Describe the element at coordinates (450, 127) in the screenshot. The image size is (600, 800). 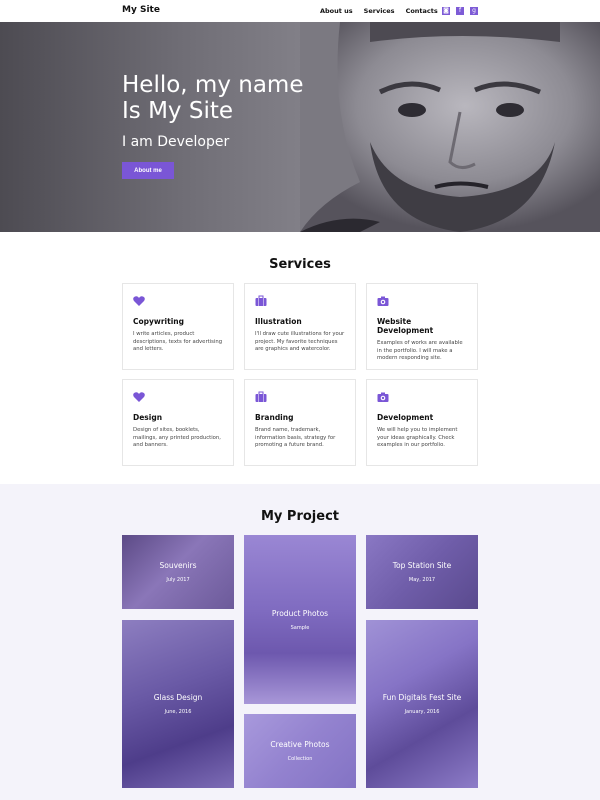
I see `hero-portrait-image` at that location.